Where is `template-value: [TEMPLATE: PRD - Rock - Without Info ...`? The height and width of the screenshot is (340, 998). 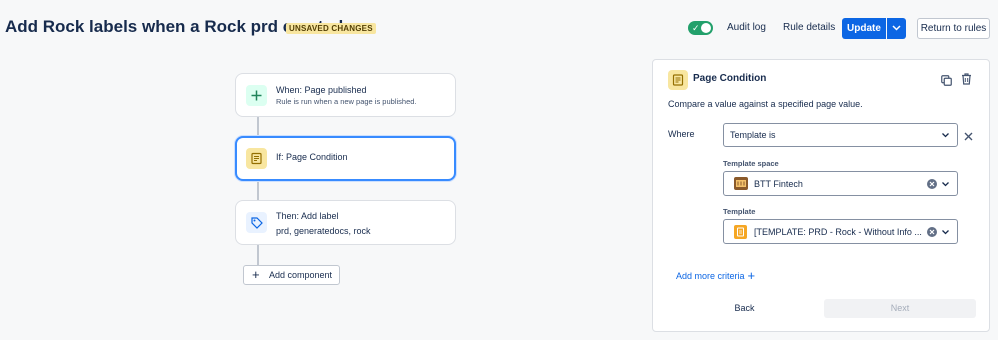
template-value: [TEMPLATE: PRD - Rock - Without Info ... is located at coordinates (838, 232).